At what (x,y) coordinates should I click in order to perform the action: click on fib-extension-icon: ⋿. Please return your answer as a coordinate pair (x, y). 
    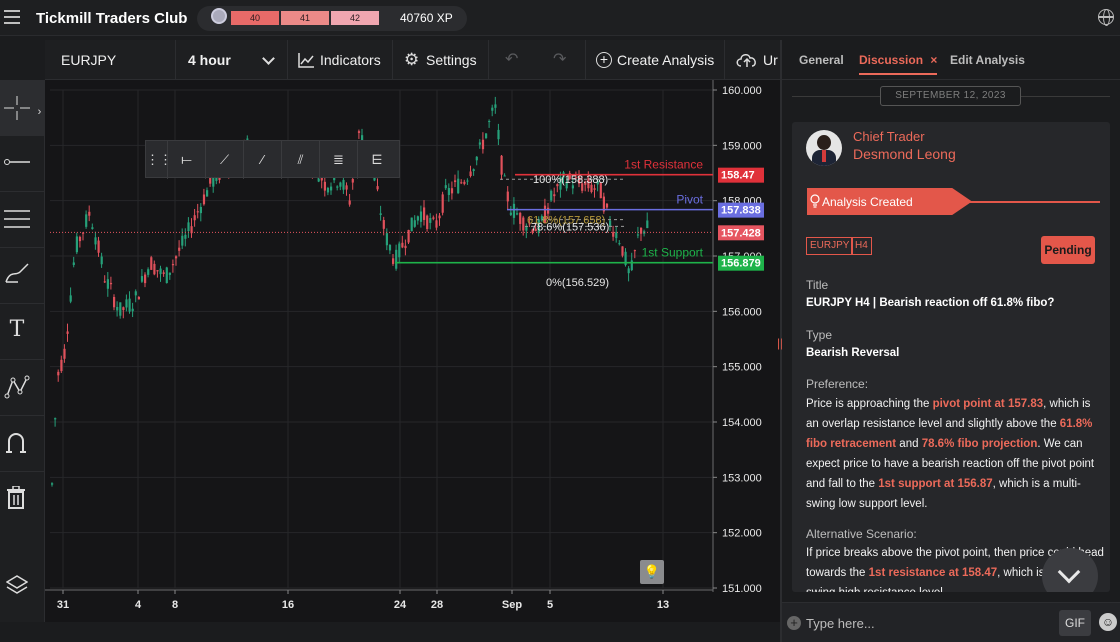
    Looking at the image, I should click on (377, 160).